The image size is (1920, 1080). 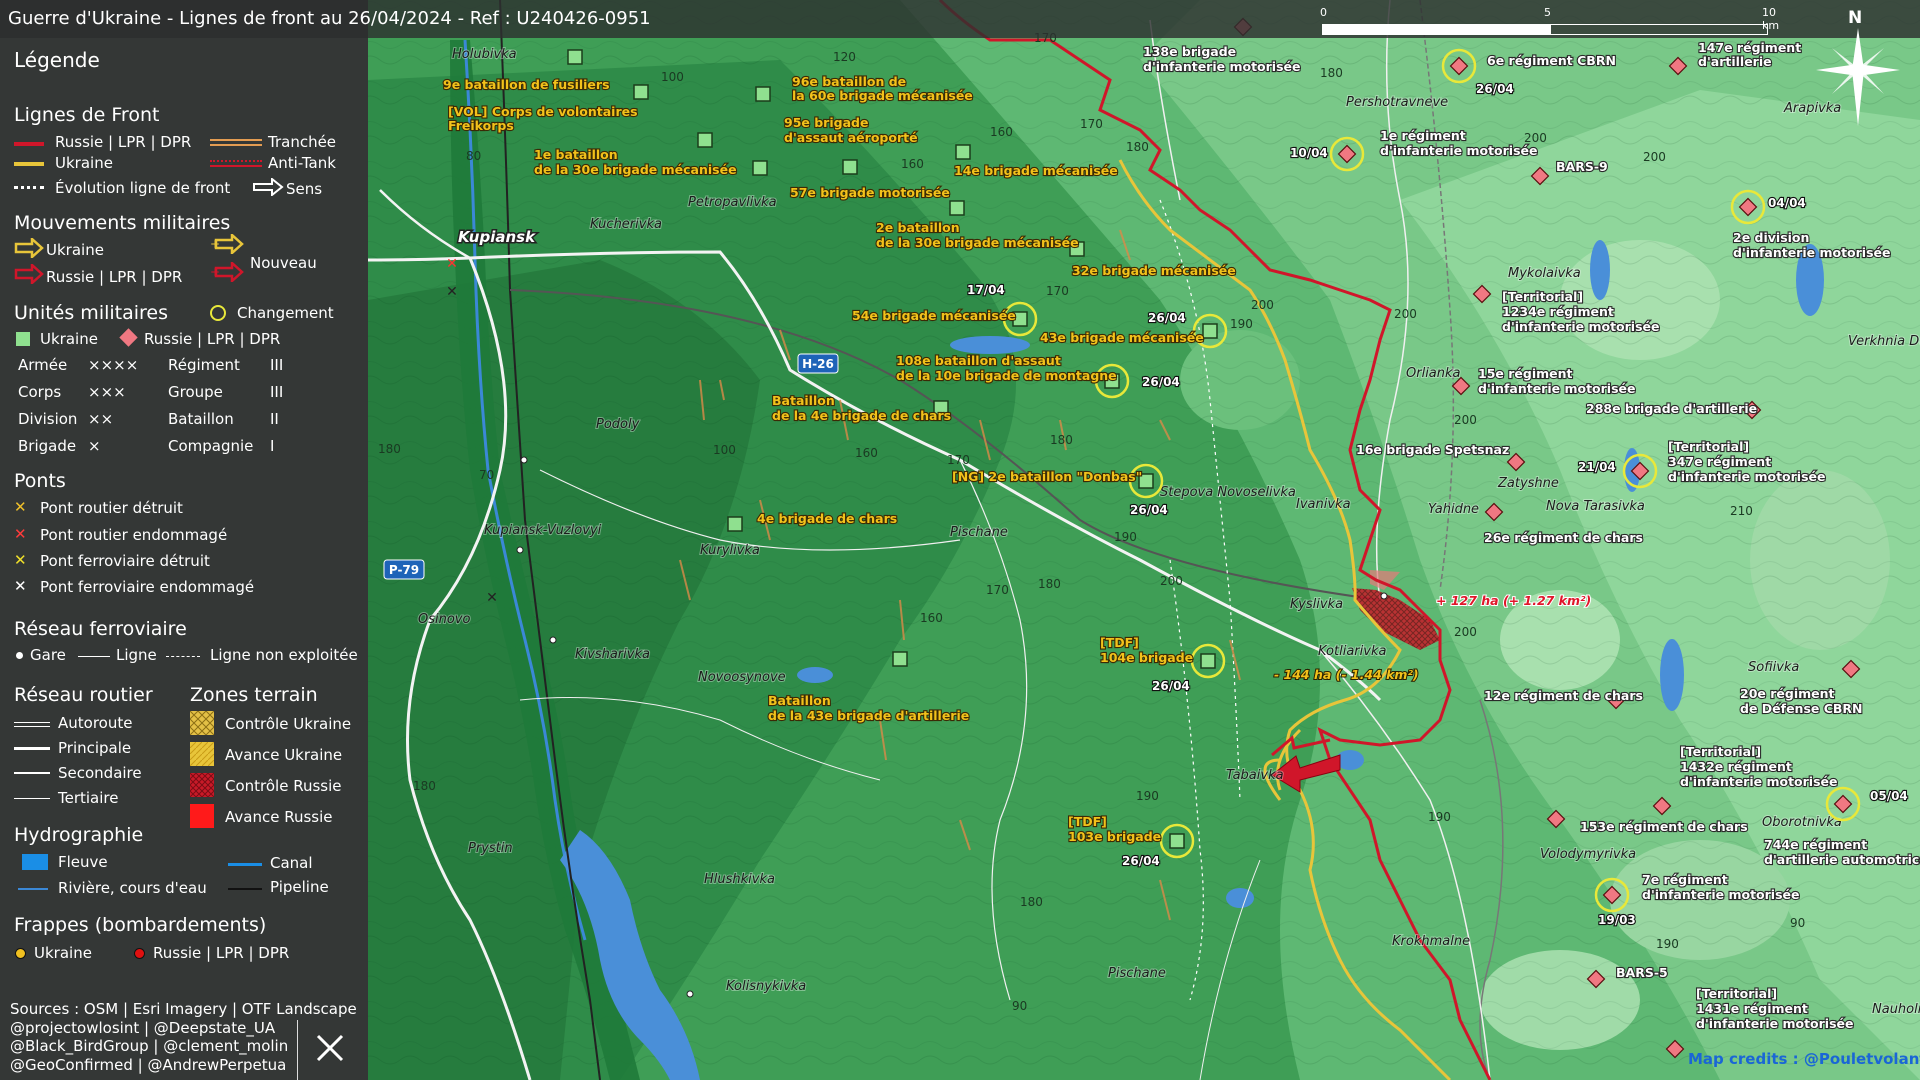 What do you see at coordinates (870, 192) in the screenshot?
I see `ukraine-unit-label: 57e brigade motorisée` at bounding box center [870, 192].